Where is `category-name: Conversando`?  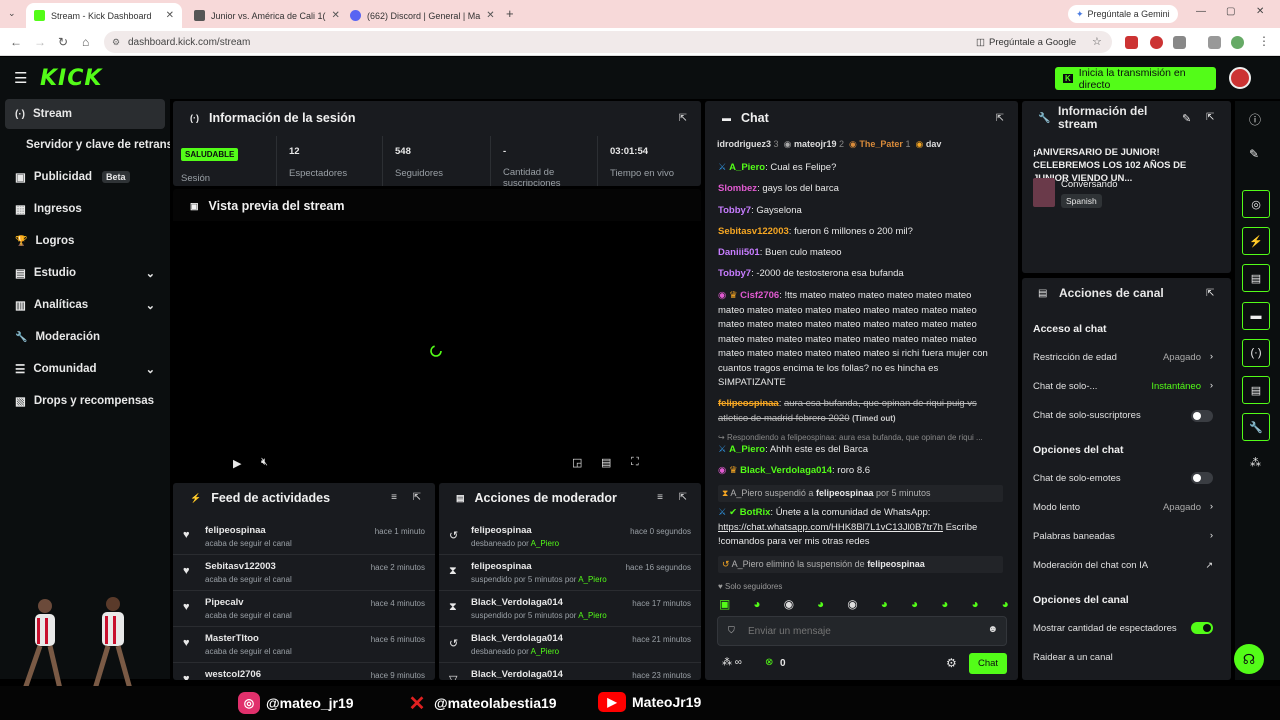
category-name: Conversando is located at coordinates (1089, 184).